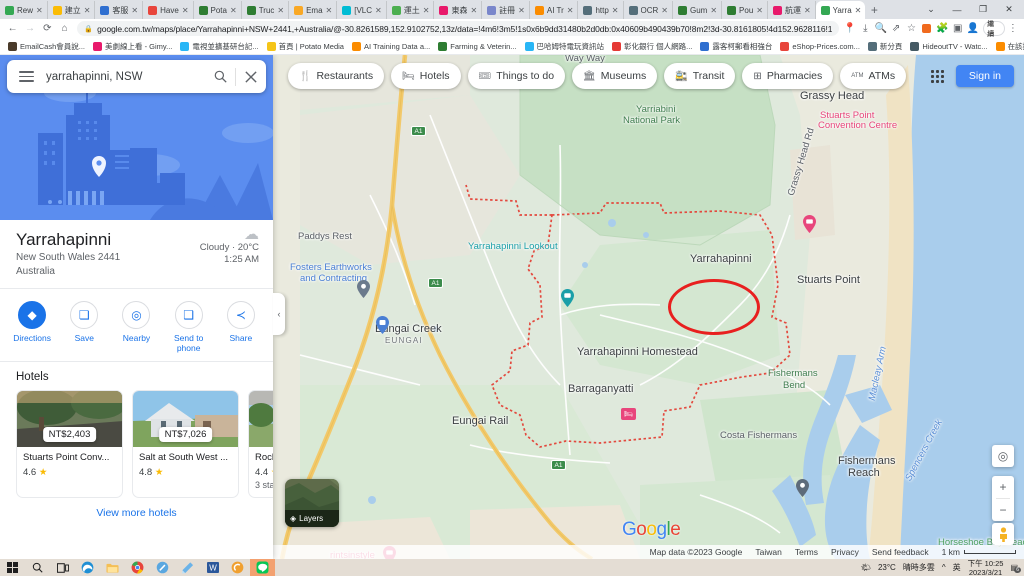 The height and width of the screenshot is (576, 1024). What do you see at coordinates (1015, 568) in the screenshot?
I see `notification-center-icon: ▤6` at bounding box center [1015, 568].